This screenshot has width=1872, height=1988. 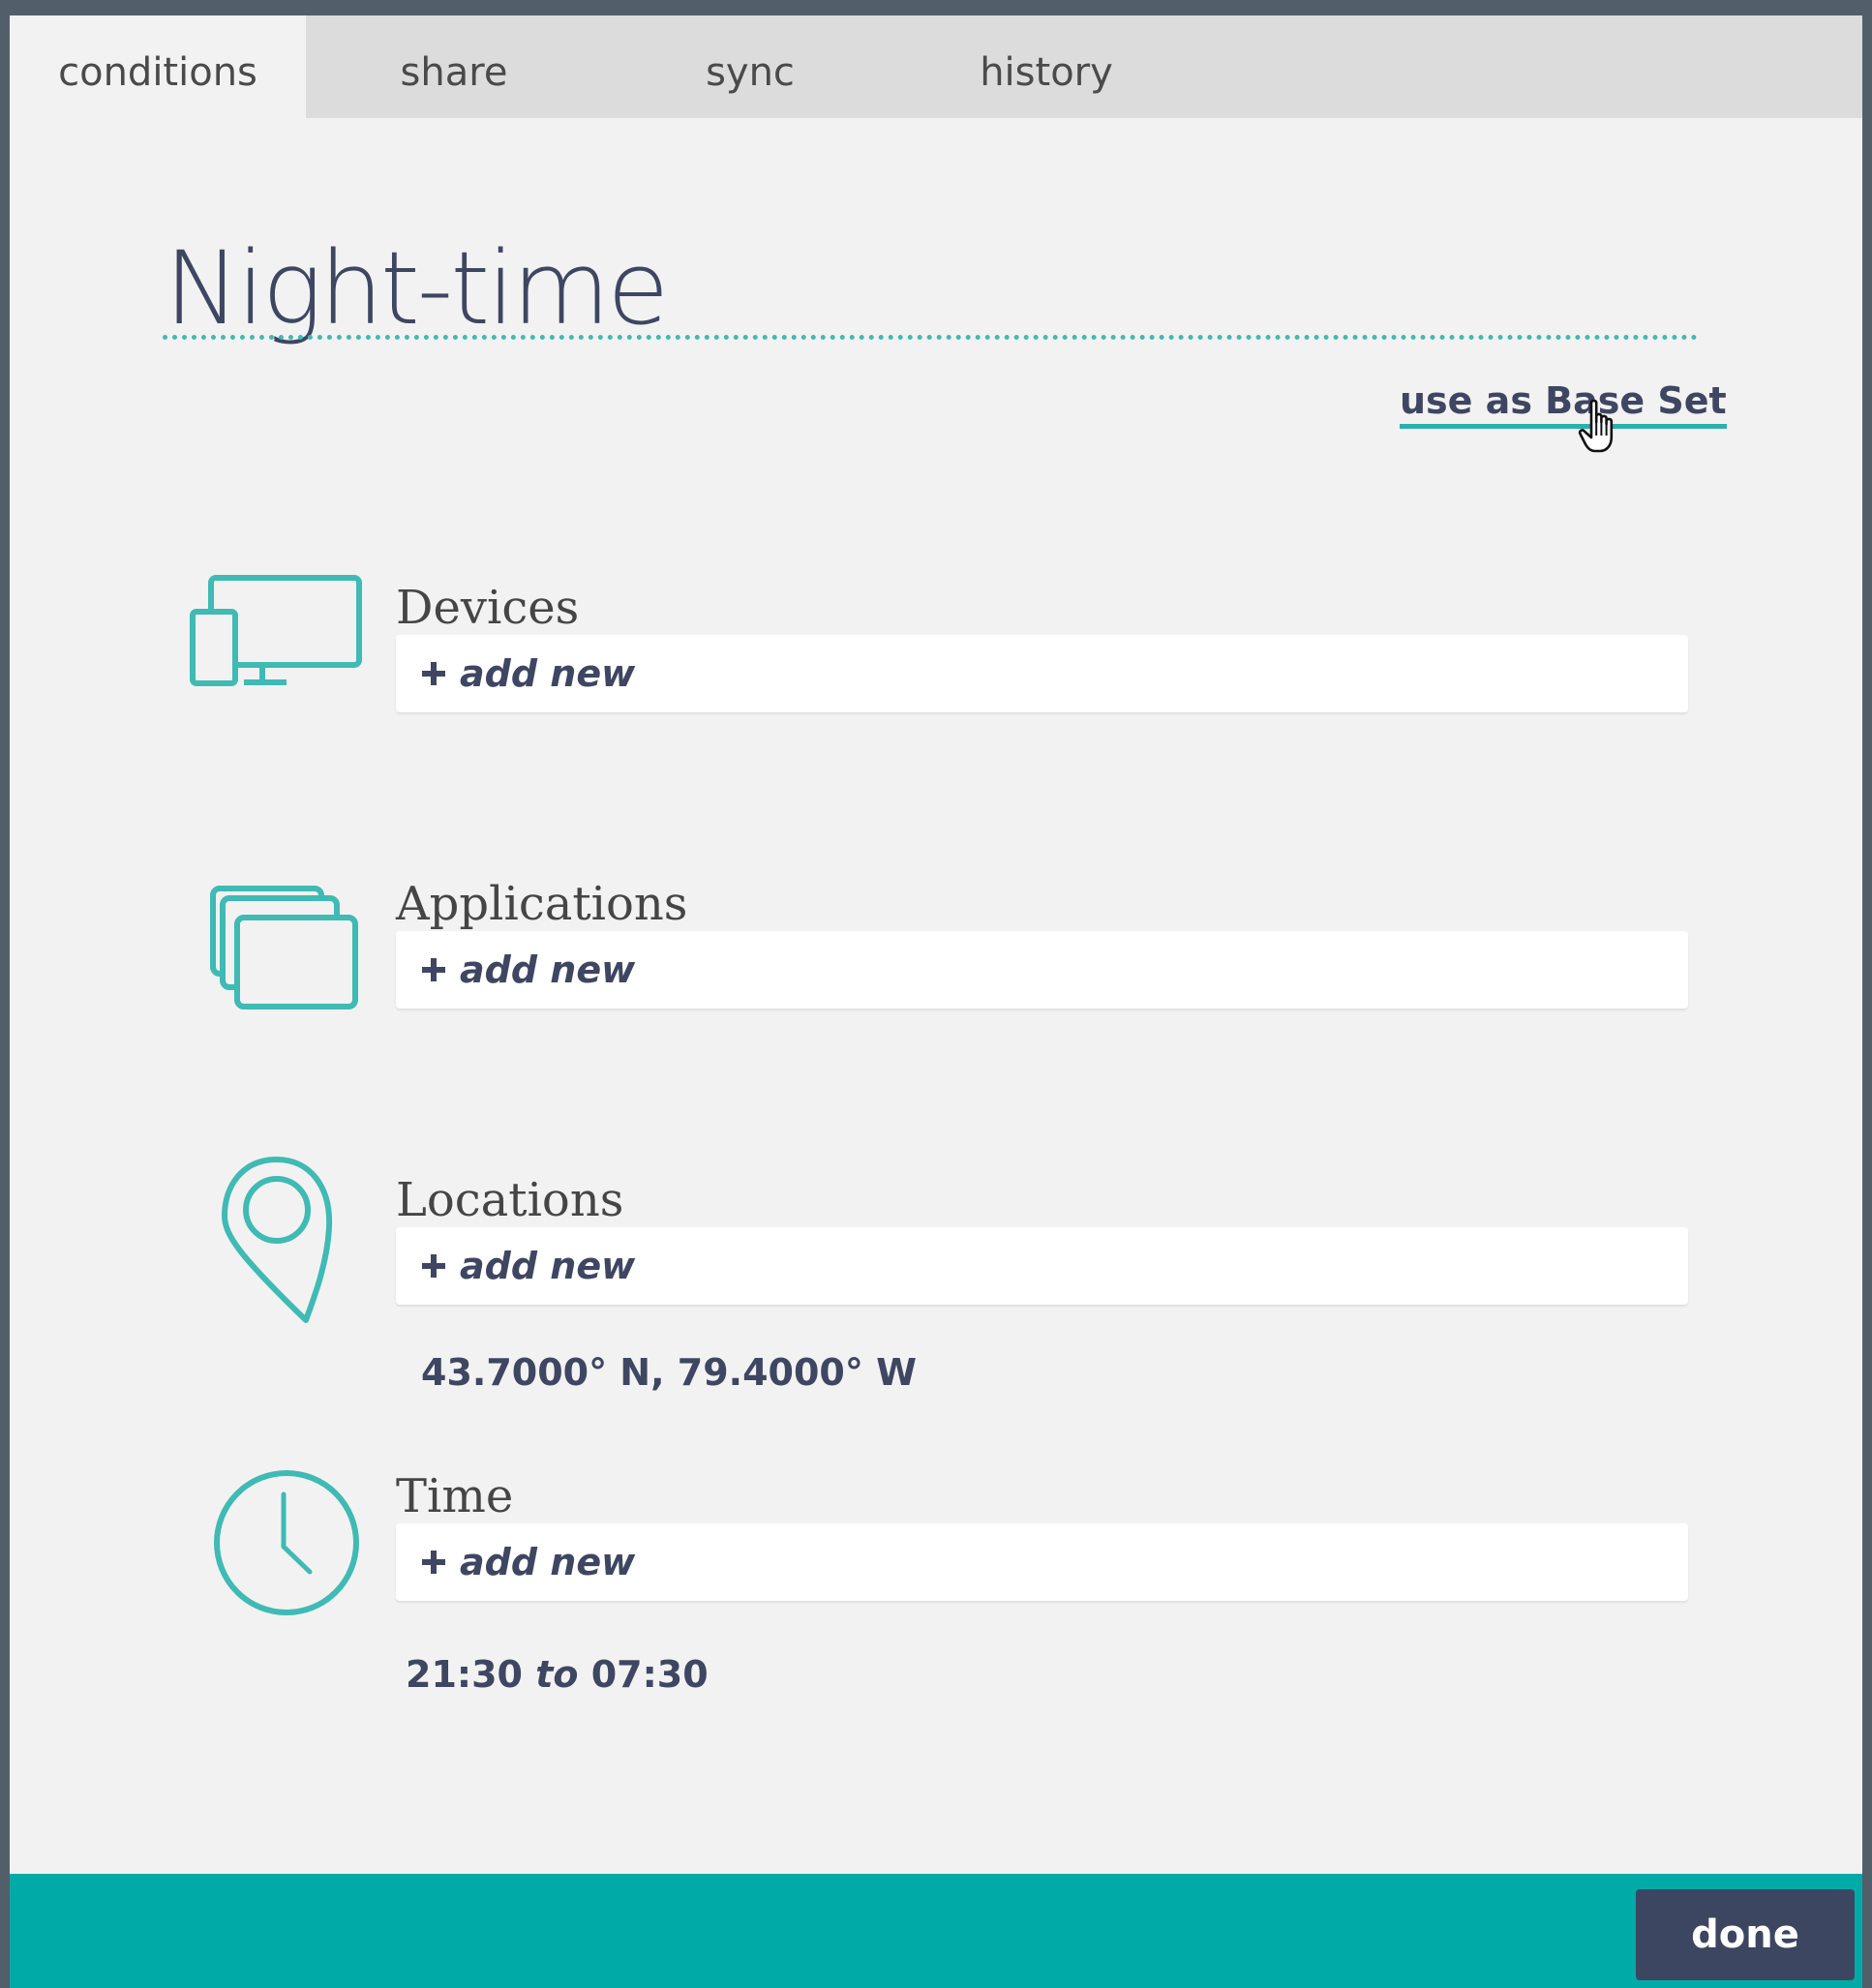 What do you see at coordinates (1746, 1934) in the screenshot?
I see `done-button: done` at bounding box center [1746, 1934].